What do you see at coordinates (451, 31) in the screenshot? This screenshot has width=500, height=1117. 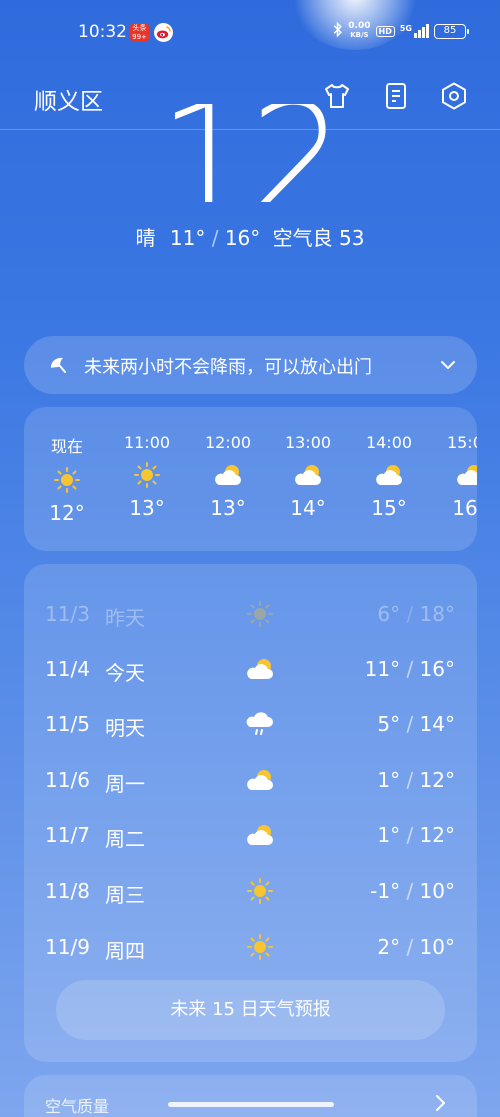 I see `battery-indicator: 85` at bounding box center [451, 31].